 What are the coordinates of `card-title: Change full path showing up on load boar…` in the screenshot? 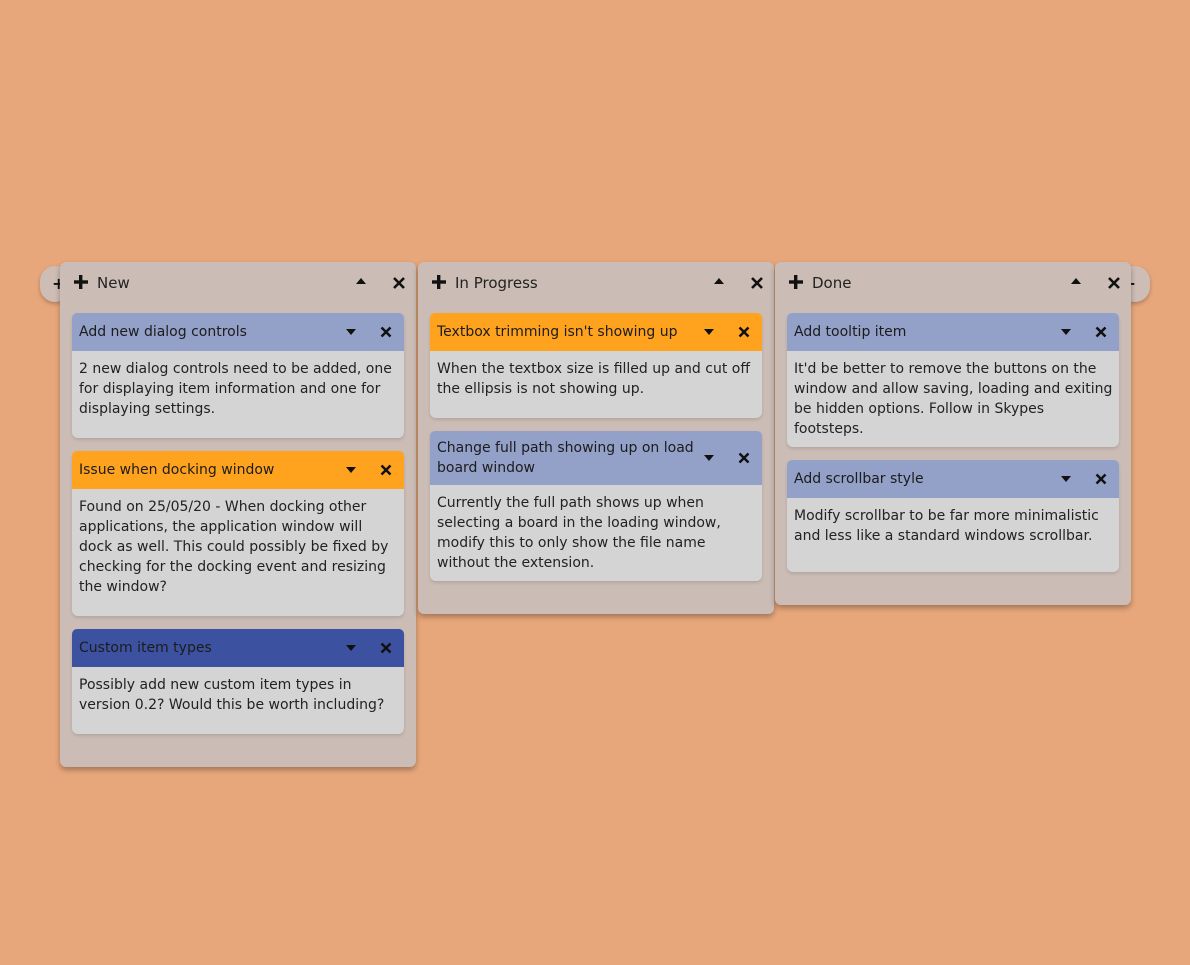 It's located at (565, 458).